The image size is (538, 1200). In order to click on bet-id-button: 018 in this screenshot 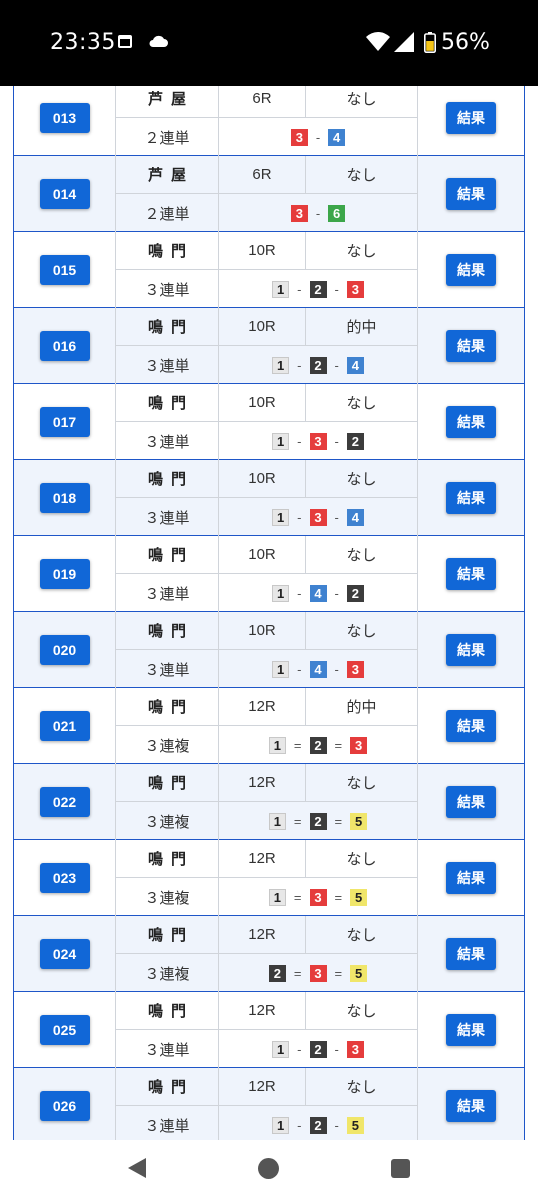, I will do `click(64, 498)`.